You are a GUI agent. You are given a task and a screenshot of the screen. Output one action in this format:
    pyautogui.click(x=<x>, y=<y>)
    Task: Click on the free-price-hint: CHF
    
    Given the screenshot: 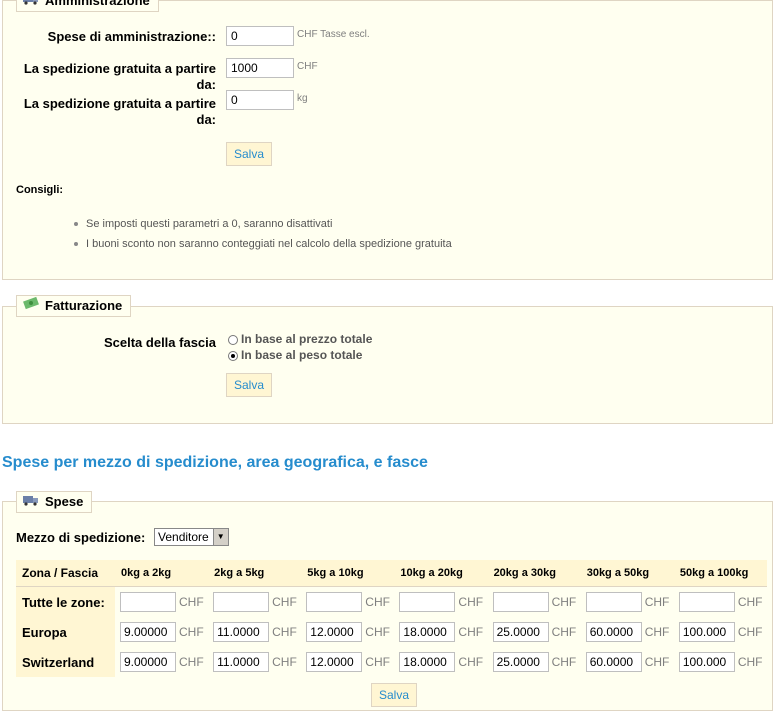 What is the action you would take?
    pyautogui.click(x=307, y=66)
    